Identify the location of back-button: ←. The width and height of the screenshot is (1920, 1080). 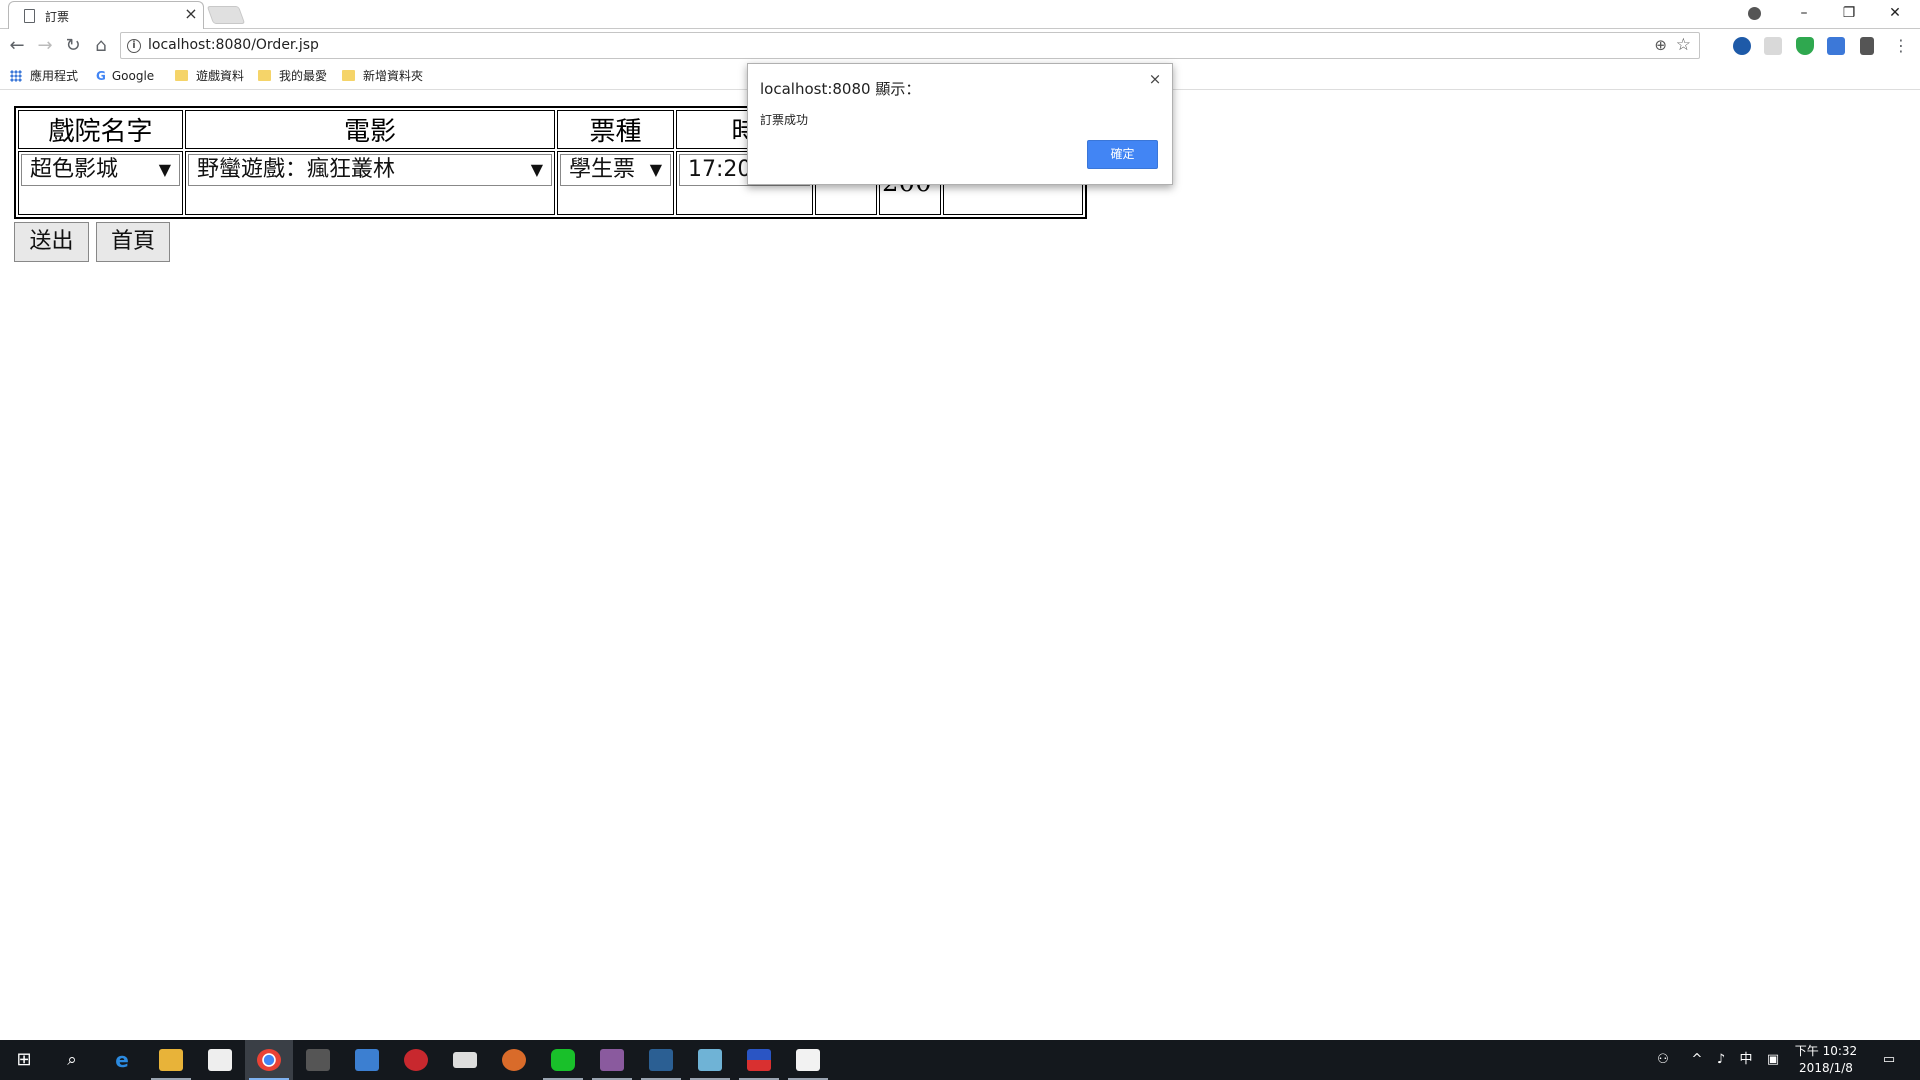
(17, 46).